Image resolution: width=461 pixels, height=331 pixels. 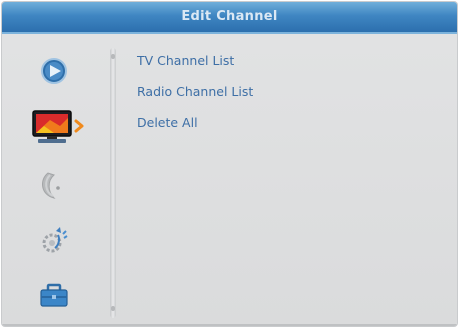 I want to click on title-bar: Edit Channel, so click(x=229, y=18).